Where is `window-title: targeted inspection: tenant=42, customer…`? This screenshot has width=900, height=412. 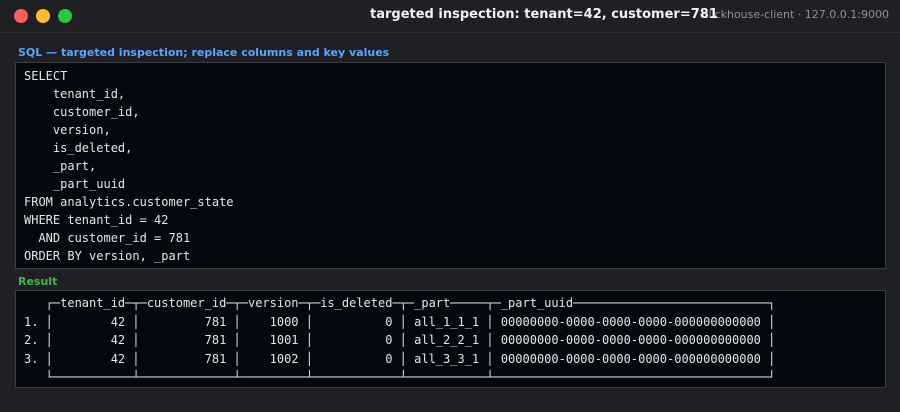 window-title: targeted inspection: tenant=42, customer… is located at coordinates (544, 14).